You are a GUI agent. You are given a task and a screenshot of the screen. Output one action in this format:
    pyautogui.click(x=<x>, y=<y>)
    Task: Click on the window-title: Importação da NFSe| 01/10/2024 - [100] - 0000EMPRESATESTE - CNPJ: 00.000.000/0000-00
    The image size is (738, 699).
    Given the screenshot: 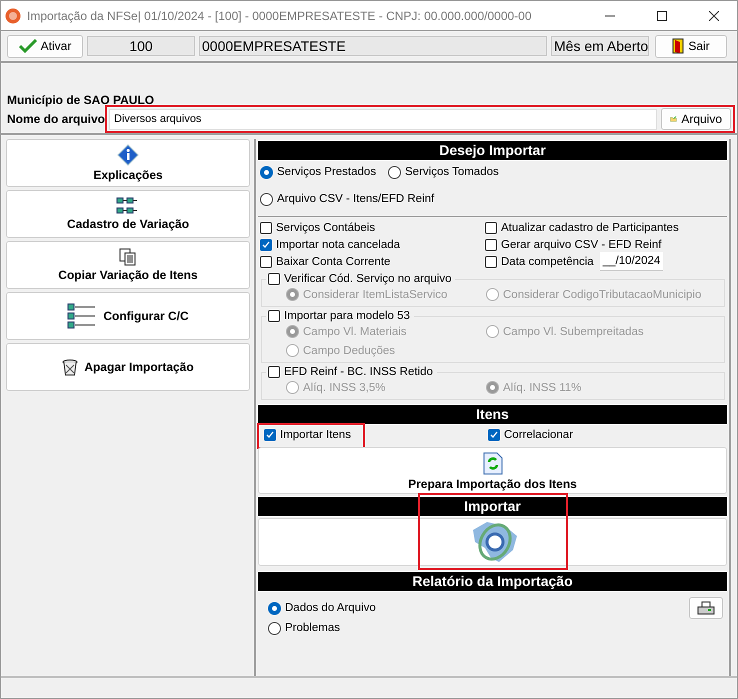 What is the action you would take?
    pyautogui.click(x=280, y=15)
    